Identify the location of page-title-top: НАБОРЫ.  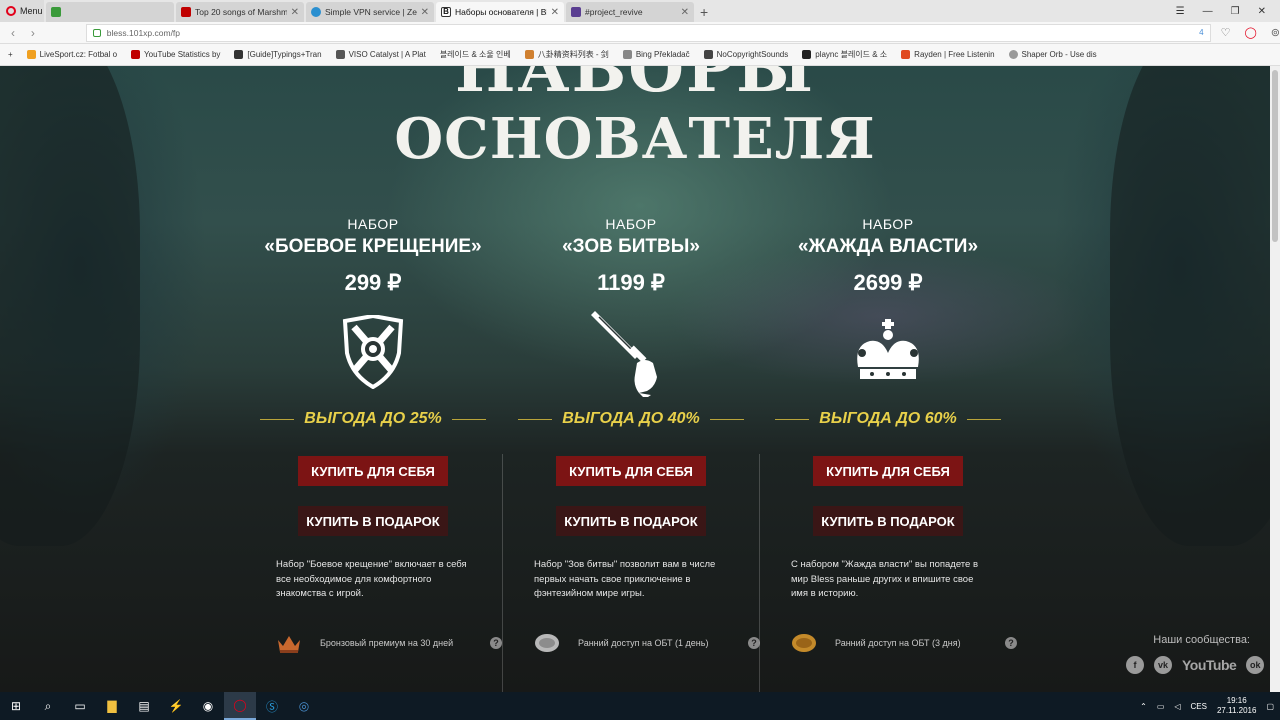
(635, 86).